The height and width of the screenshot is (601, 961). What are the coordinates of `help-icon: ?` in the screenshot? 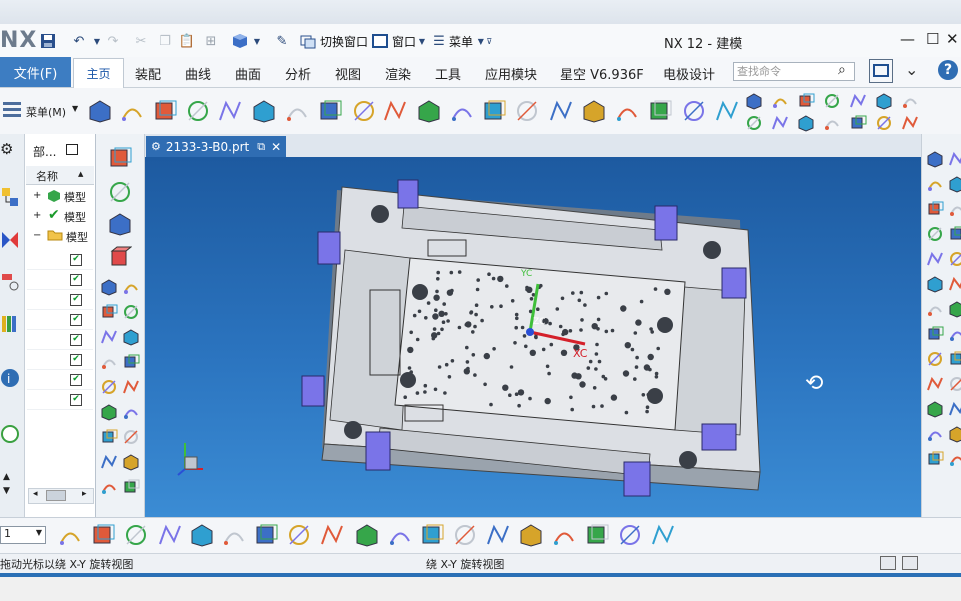 It's located at (948, 70).